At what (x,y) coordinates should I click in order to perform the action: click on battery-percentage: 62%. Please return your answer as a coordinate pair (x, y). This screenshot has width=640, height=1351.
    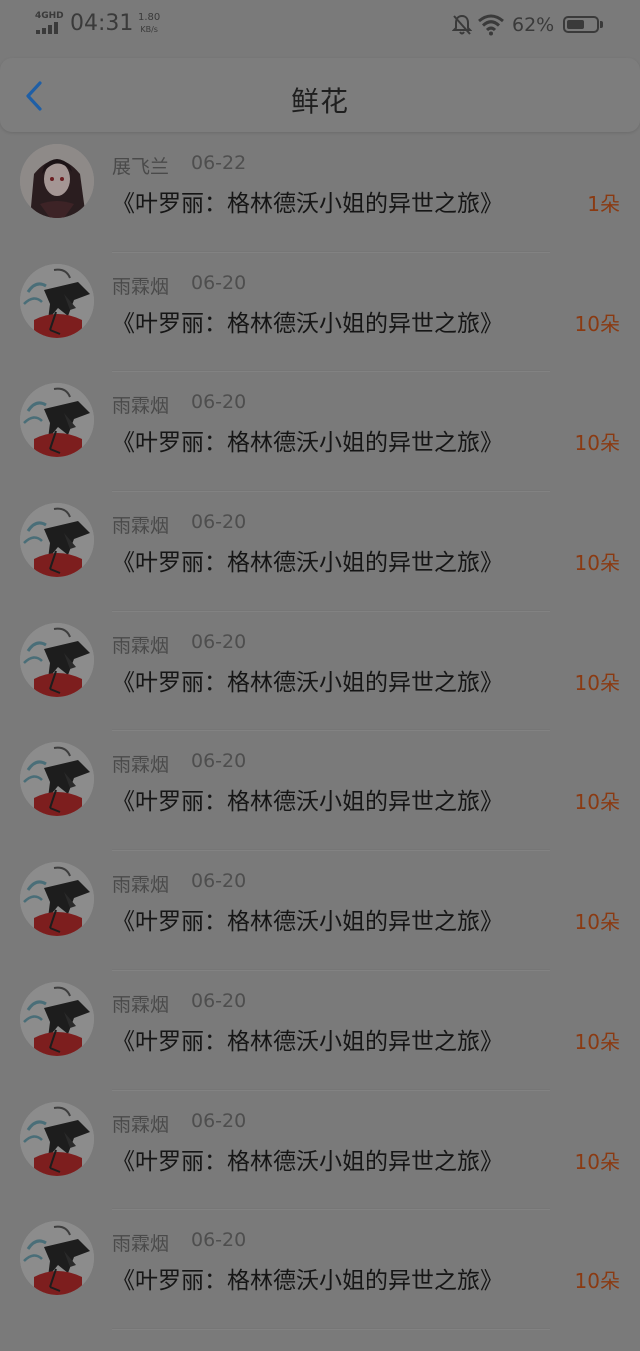
    Looking at the image, I should click on (533, 25).